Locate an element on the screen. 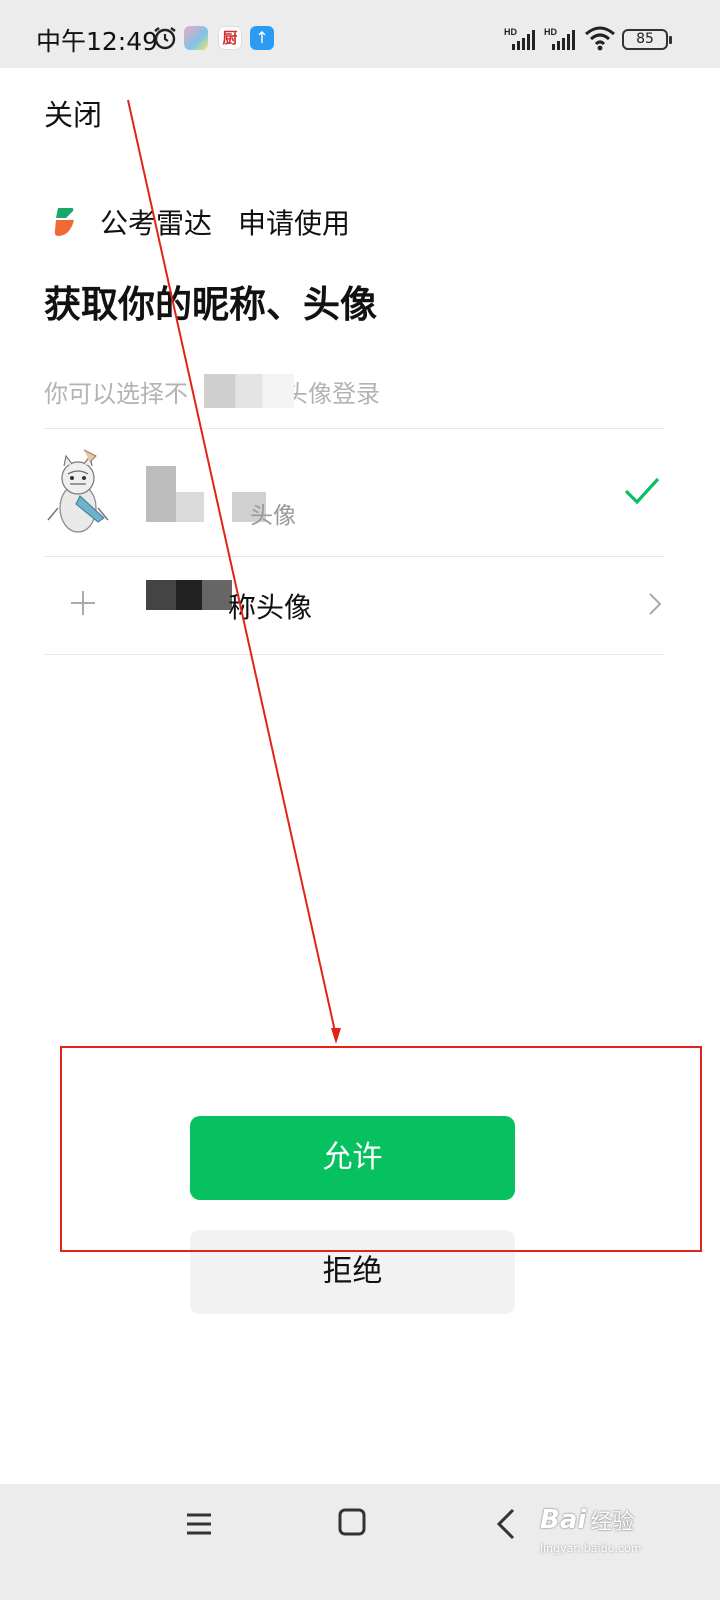 The height and width of the screenshot is (1600, 720). notification-kitchen-icon: 厨 is located at coordinates (230, 38).